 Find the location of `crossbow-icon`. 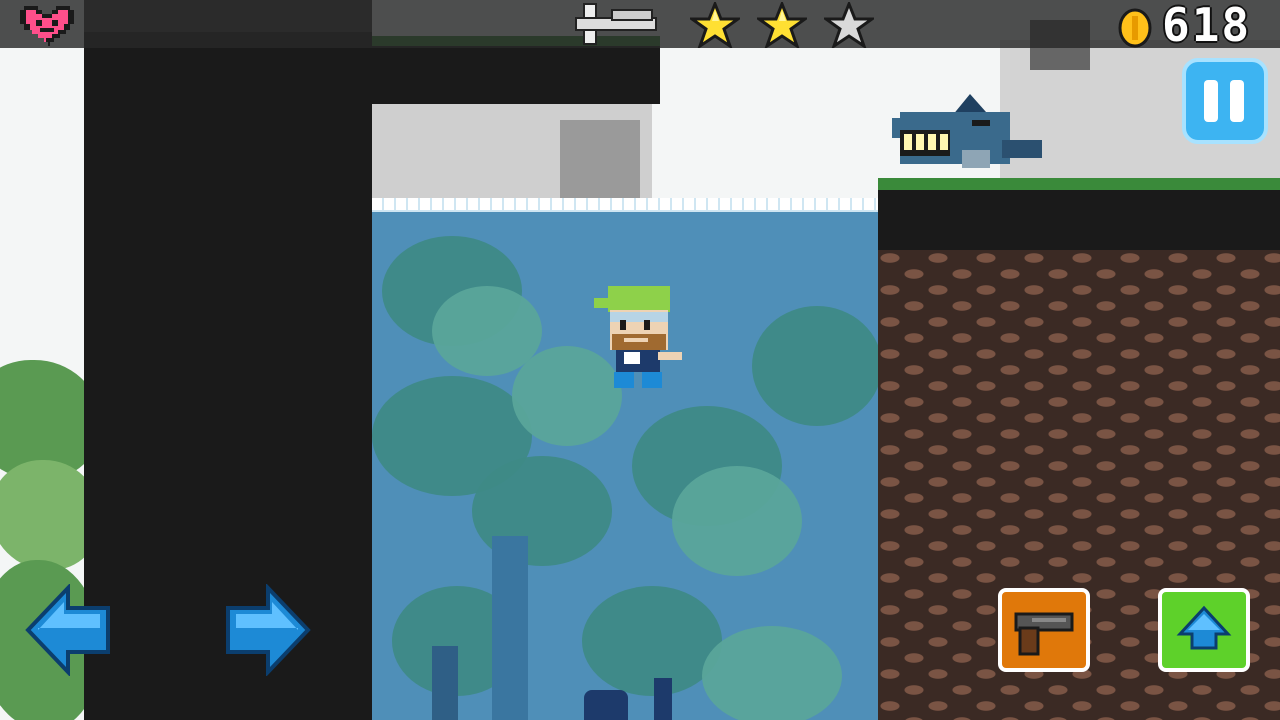

crossbow-icon is located at coordinates (616, 24).